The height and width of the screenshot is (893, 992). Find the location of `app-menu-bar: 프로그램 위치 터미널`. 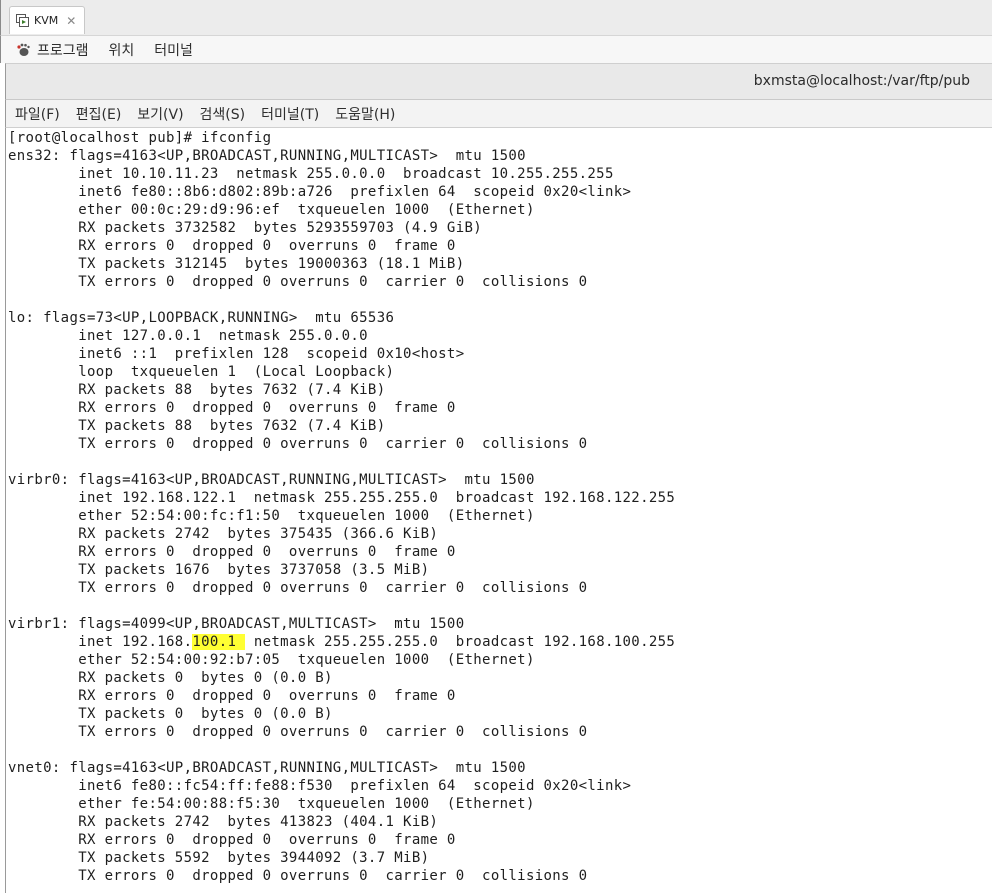

app-menu-bar: 프로그램 위치 터미널 is located at coordinates (496, 49).